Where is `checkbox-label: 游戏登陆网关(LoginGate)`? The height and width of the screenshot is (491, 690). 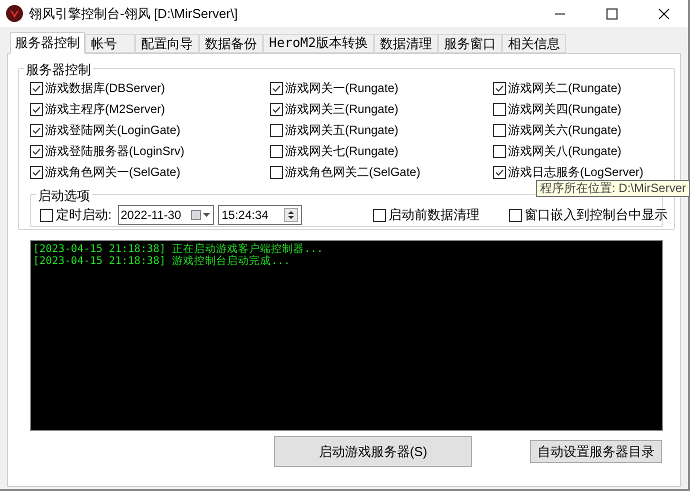 checkbox-label: 游戏登陆网关(LoginGate) is located at coordinates (112, 130).